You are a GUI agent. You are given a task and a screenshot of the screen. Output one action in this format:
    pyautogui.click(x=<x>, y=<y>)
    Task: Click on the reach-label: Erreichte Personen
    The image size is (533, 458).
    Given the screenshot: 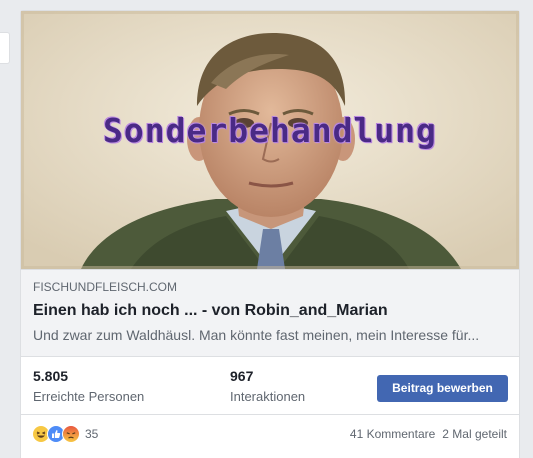 What is the action you would take?
    pyautogui.click(x=89, y=396)
    